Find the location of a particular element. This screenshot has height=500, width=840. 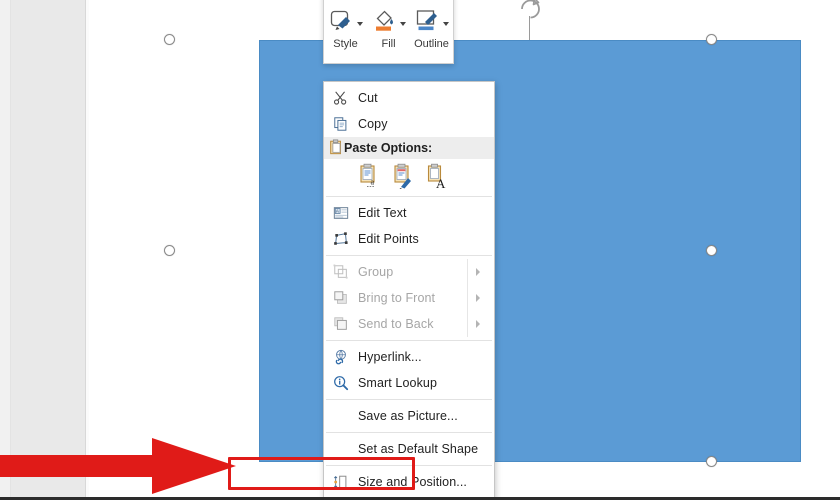

context-menu-item-send-to-back: Send to Back is located at coordinates (409, 324).